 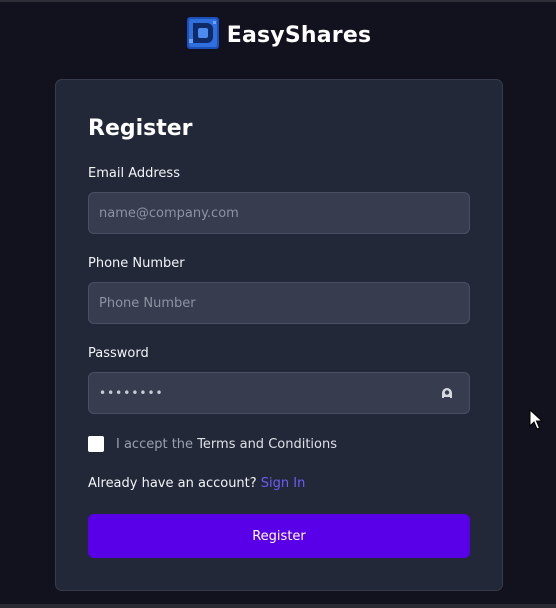 What do you see at coordinates (447, 393) in the screenshot?
I see `eye-toggle-icon` at bounding box center [447, 393].